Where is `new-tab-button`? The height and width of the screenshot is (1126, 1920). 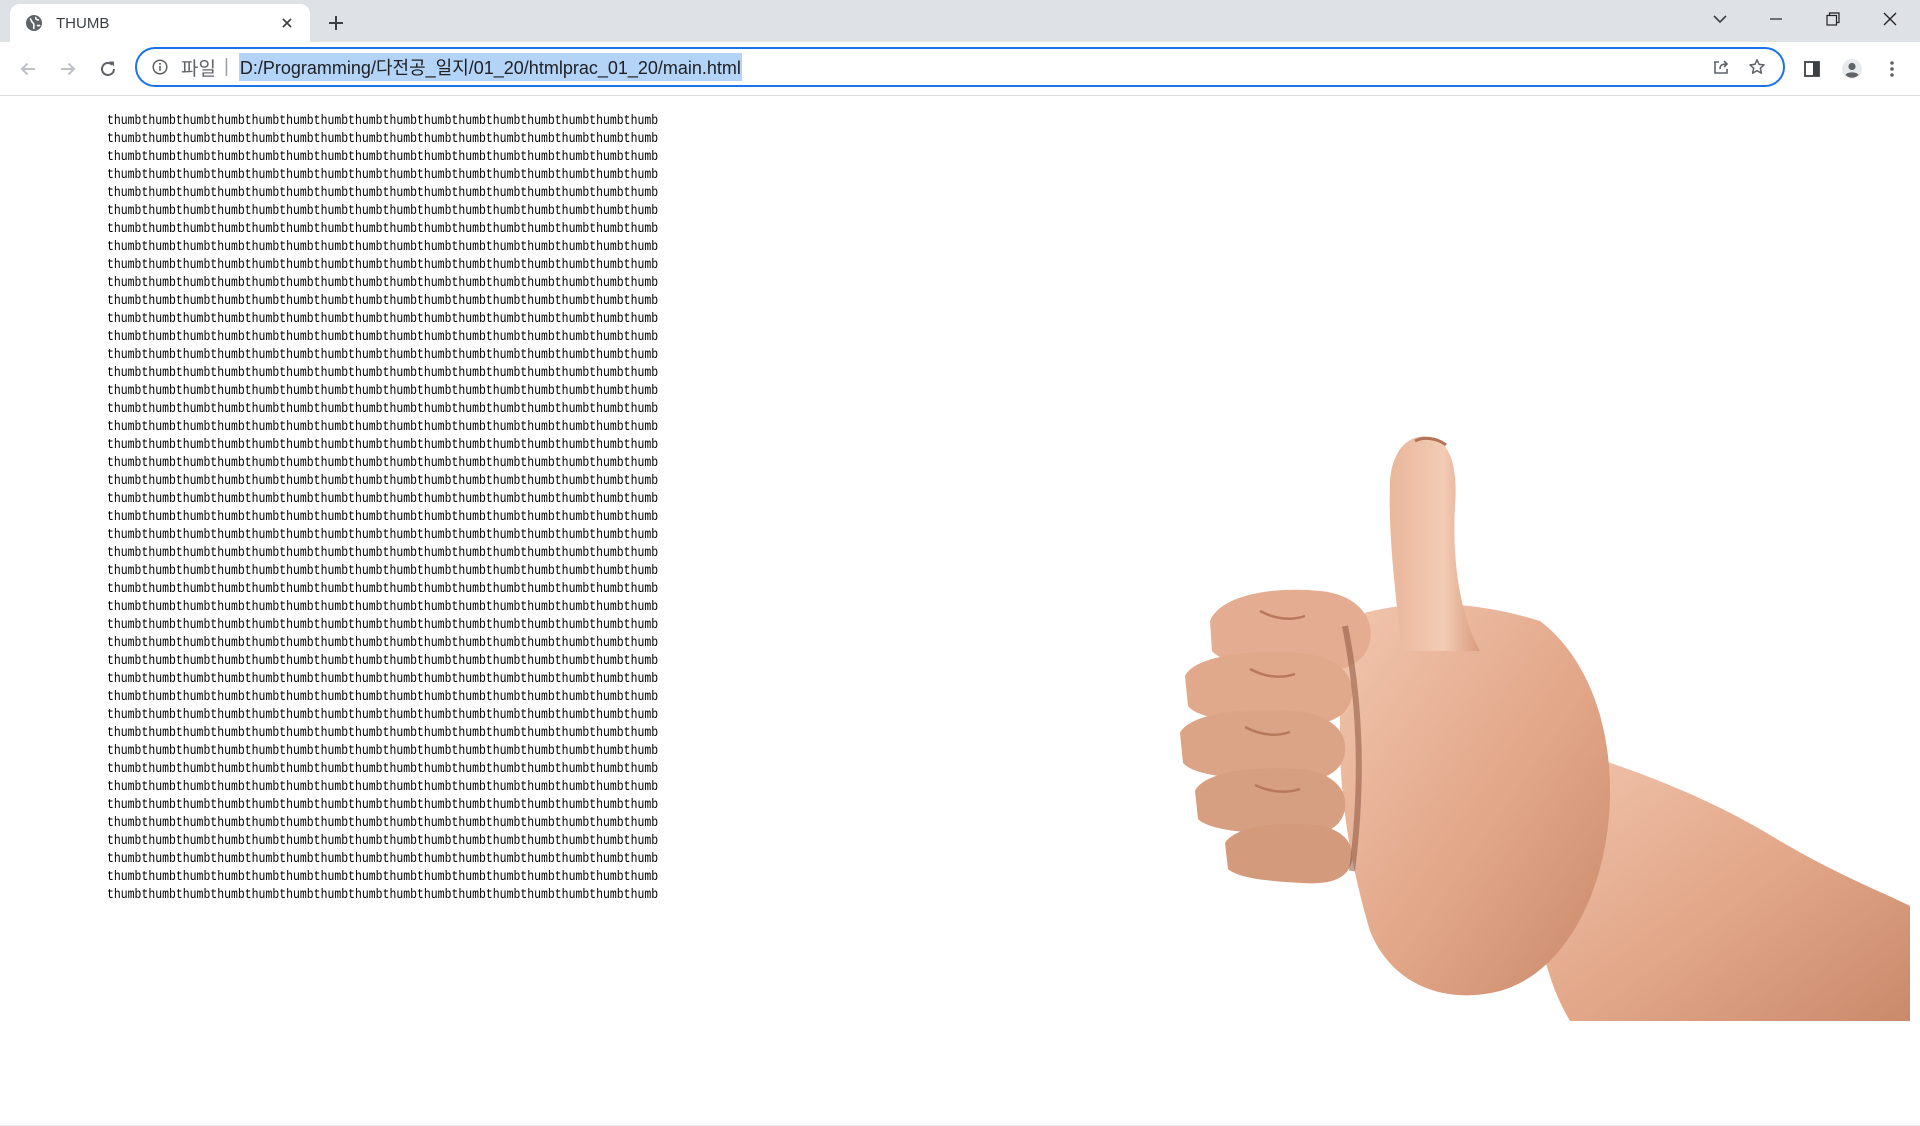 new-tab-button is located at coordinates (336, 23).